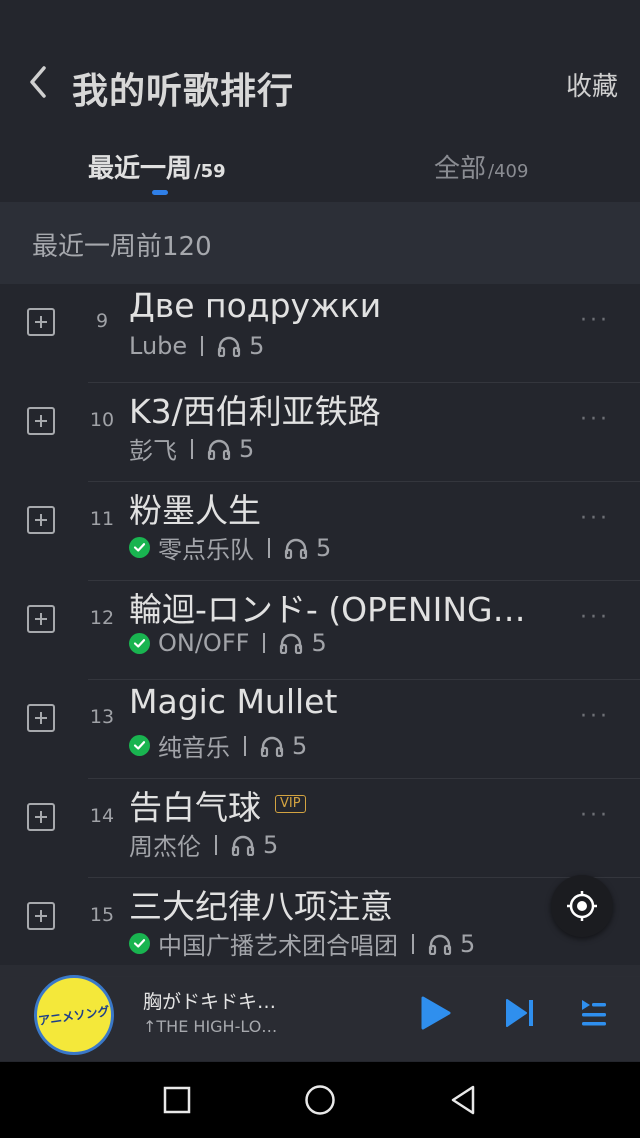 This screenshot has width=640, height=1138. What do you see at coordinates (195, 510) in the screenshot?
I see `song-title-text: 粉墨人生` at bounding box center [195, 510].